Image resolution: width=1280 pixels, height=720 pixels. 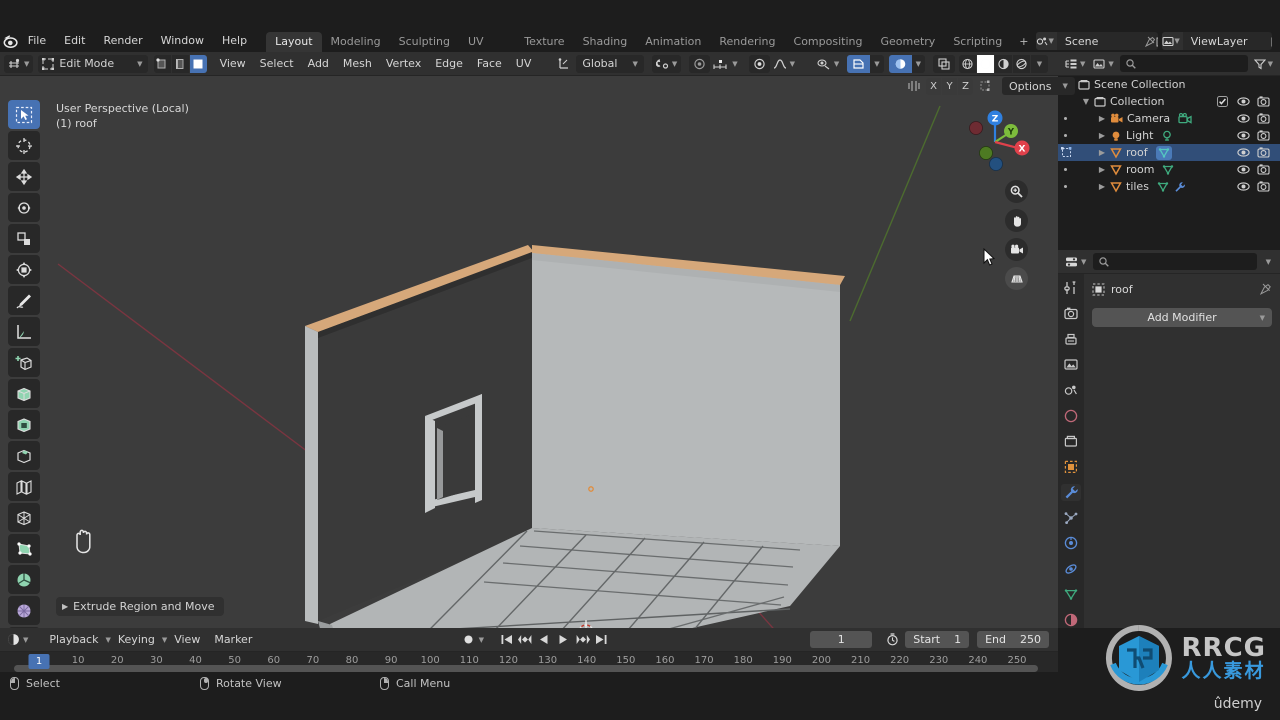 What do you see at coordinates (1071, 288) in the screenshot?
I see `tool-properties-tab` at bounding box center [1071, 288].